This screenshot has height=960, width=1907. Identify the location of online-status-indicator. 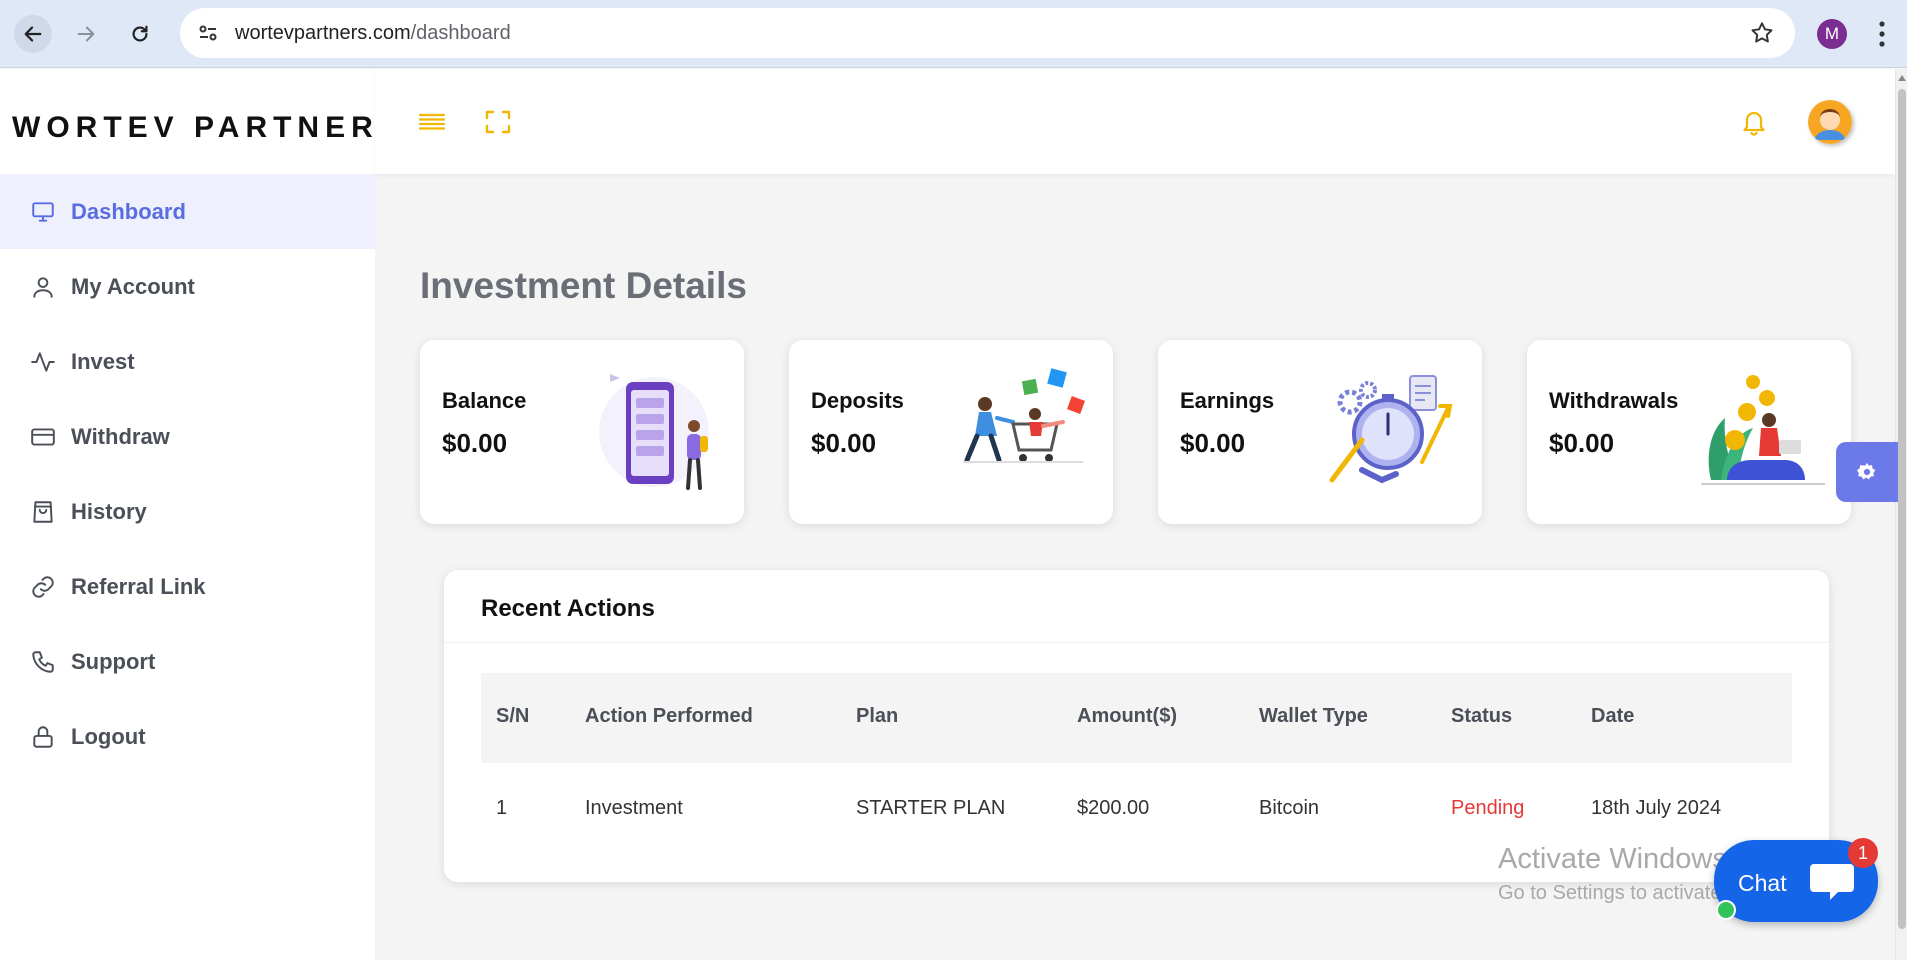
(1726, 910).